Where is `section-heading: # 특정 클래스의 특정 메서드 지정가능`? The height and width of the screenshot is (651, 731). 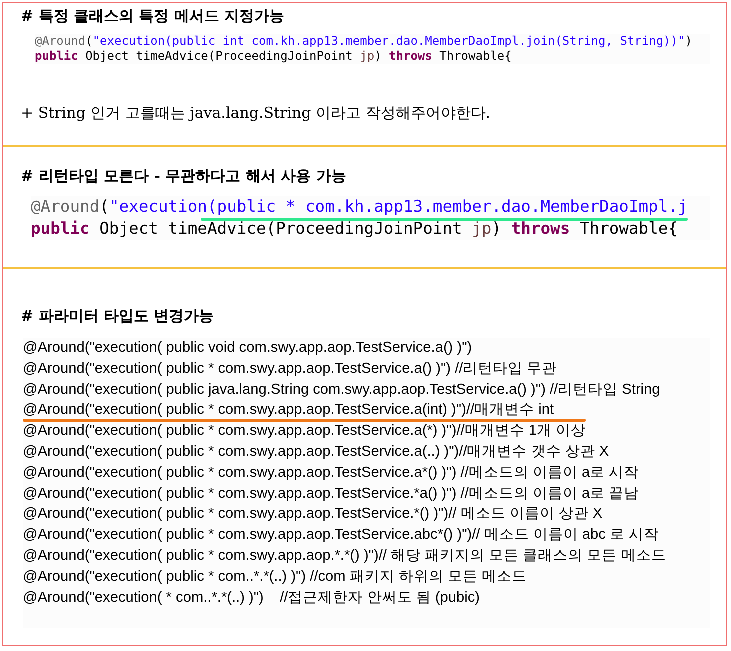
section-heading: # 특정 클래스의 특정 메서드 지정가능 is located at coordinates (153, 16).